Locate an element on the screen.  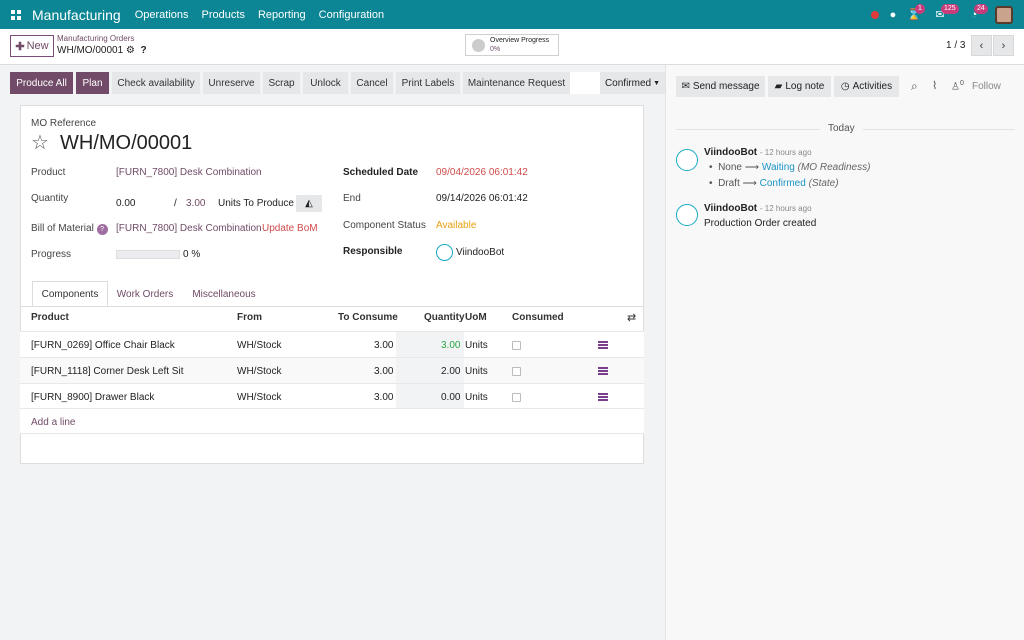
component-status-value: Available is located at coordinates (456, 225).